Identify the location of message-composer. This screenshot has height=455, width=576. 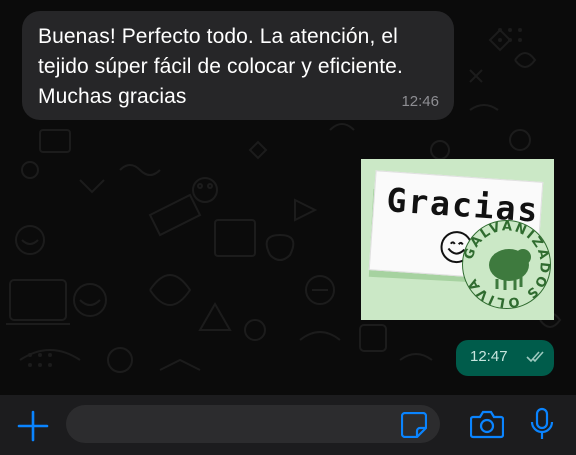
(288, 425).